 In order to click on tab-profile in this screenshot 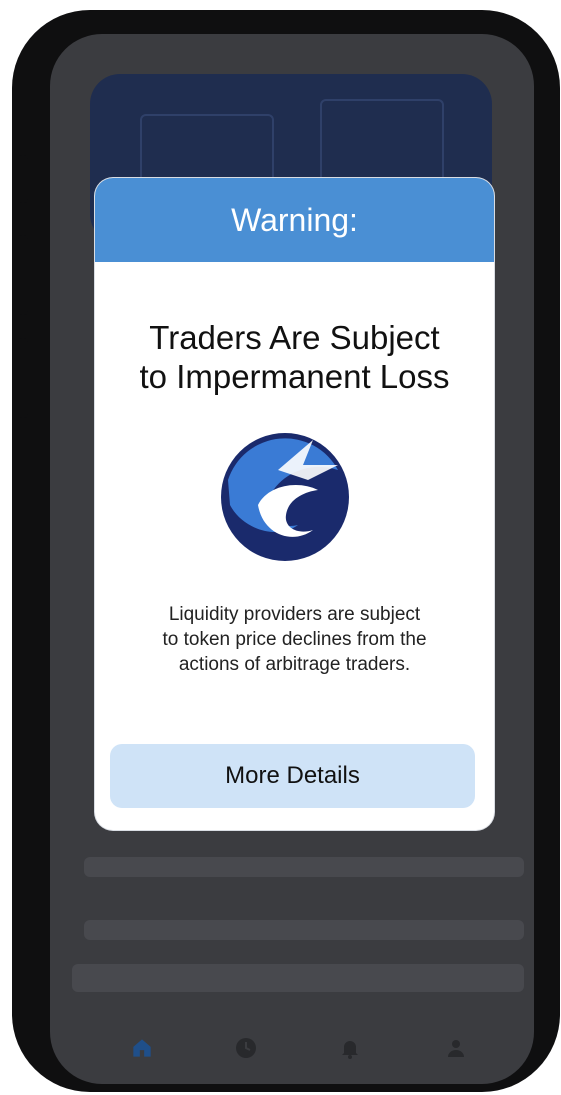, I will do `click(456, 1048)`.